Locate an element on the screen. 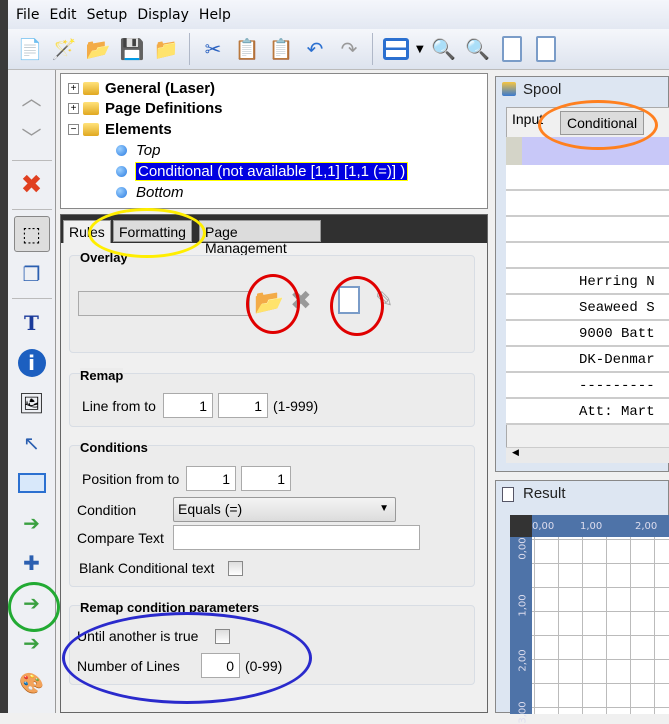  spool-selected-row is located at coordinates (587, 151).